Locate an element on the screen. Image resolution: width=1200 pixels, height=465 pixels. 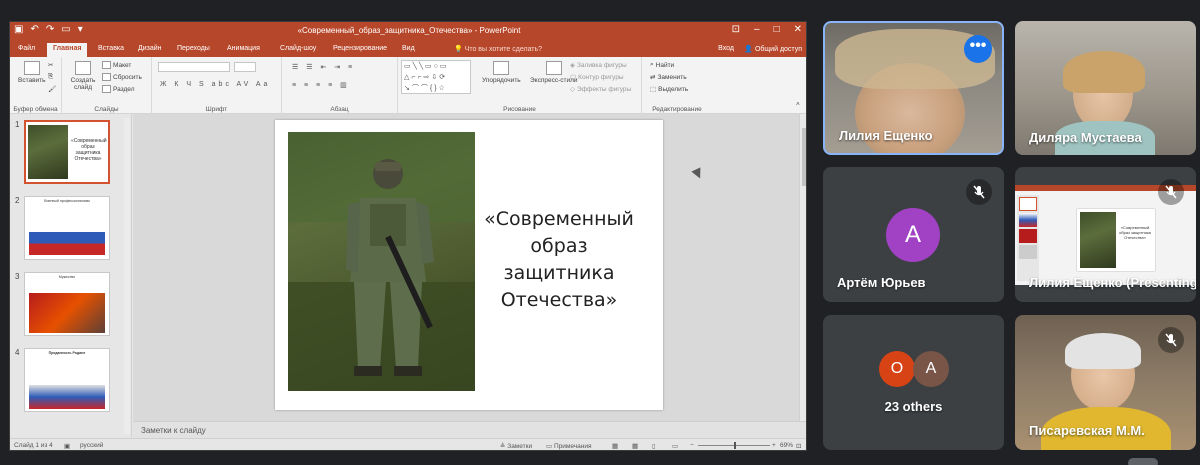
copy-icon: ⎘ is located at coordinates (50, 77).